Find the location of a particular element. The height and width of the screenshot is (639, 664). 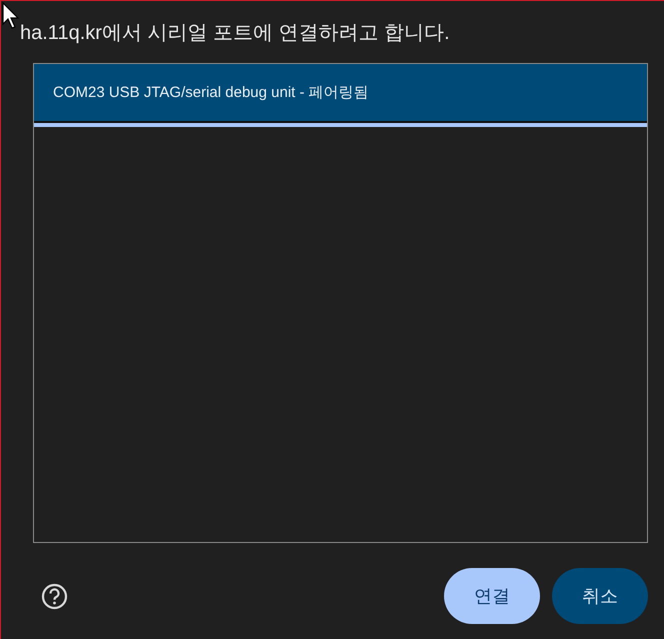

cancel-button: 취소 is located at coordinates (600, 596).